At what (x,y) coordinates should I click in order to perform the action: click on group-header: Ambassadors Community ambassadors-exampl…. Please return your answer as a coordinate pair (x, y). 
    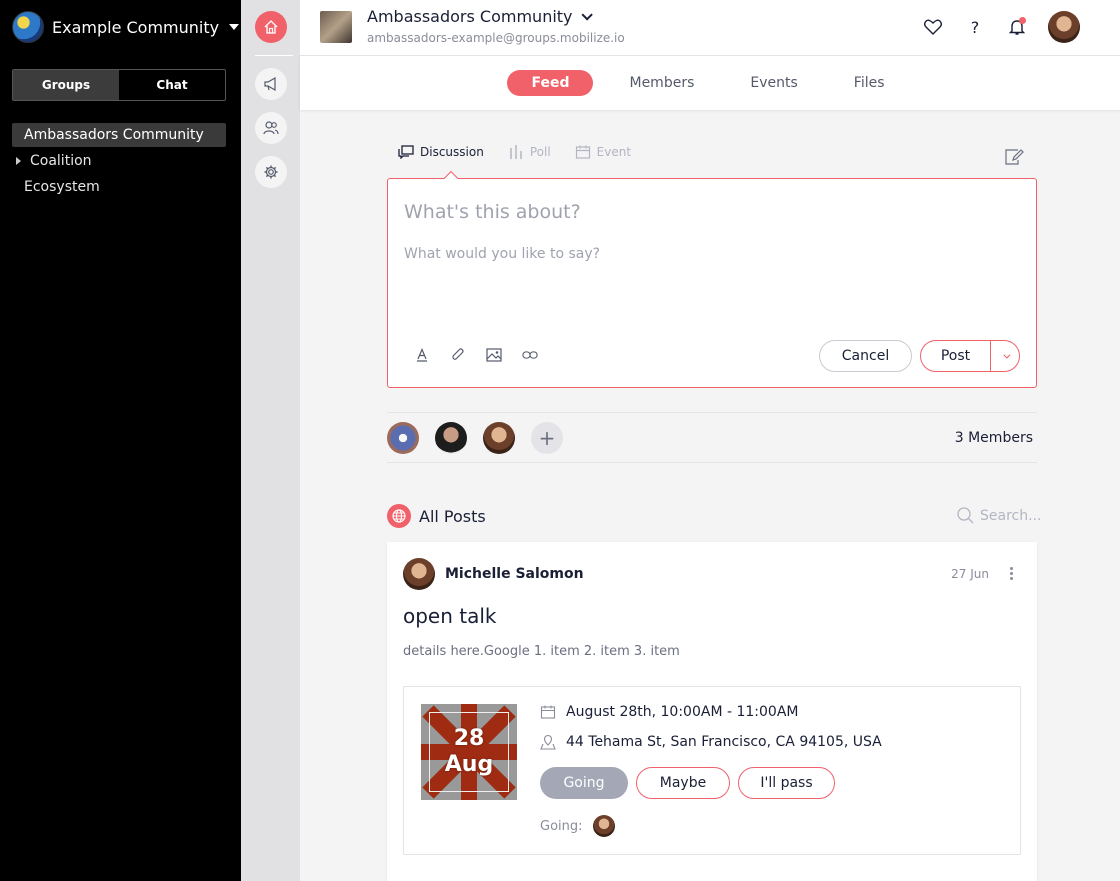
    Looking at the image, I should click on (710, 28).